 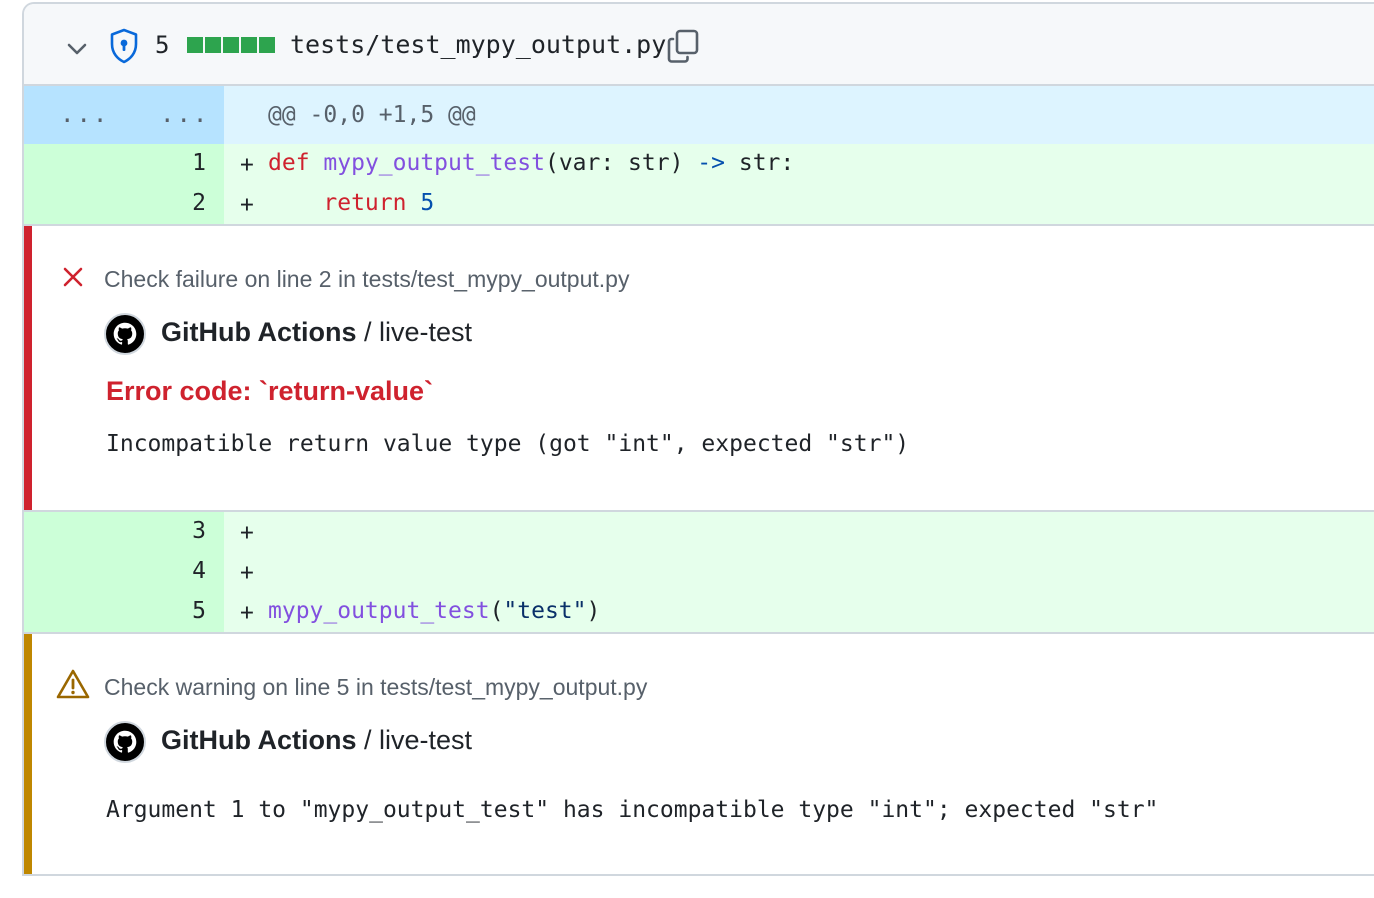 What do you see at coordinates (199, 611) in the screenshot?
I see `line-number: 5` at bounding box center [199, 611].